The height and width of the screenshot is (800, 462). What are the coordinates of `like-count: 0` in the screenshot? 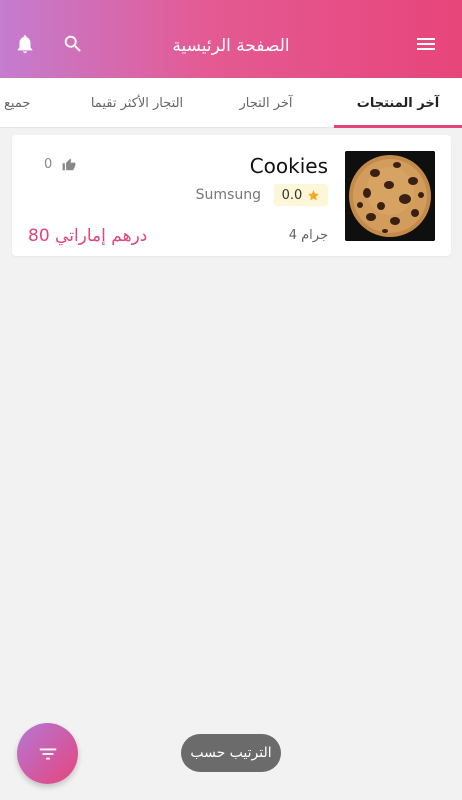 It's located at (48, 164).